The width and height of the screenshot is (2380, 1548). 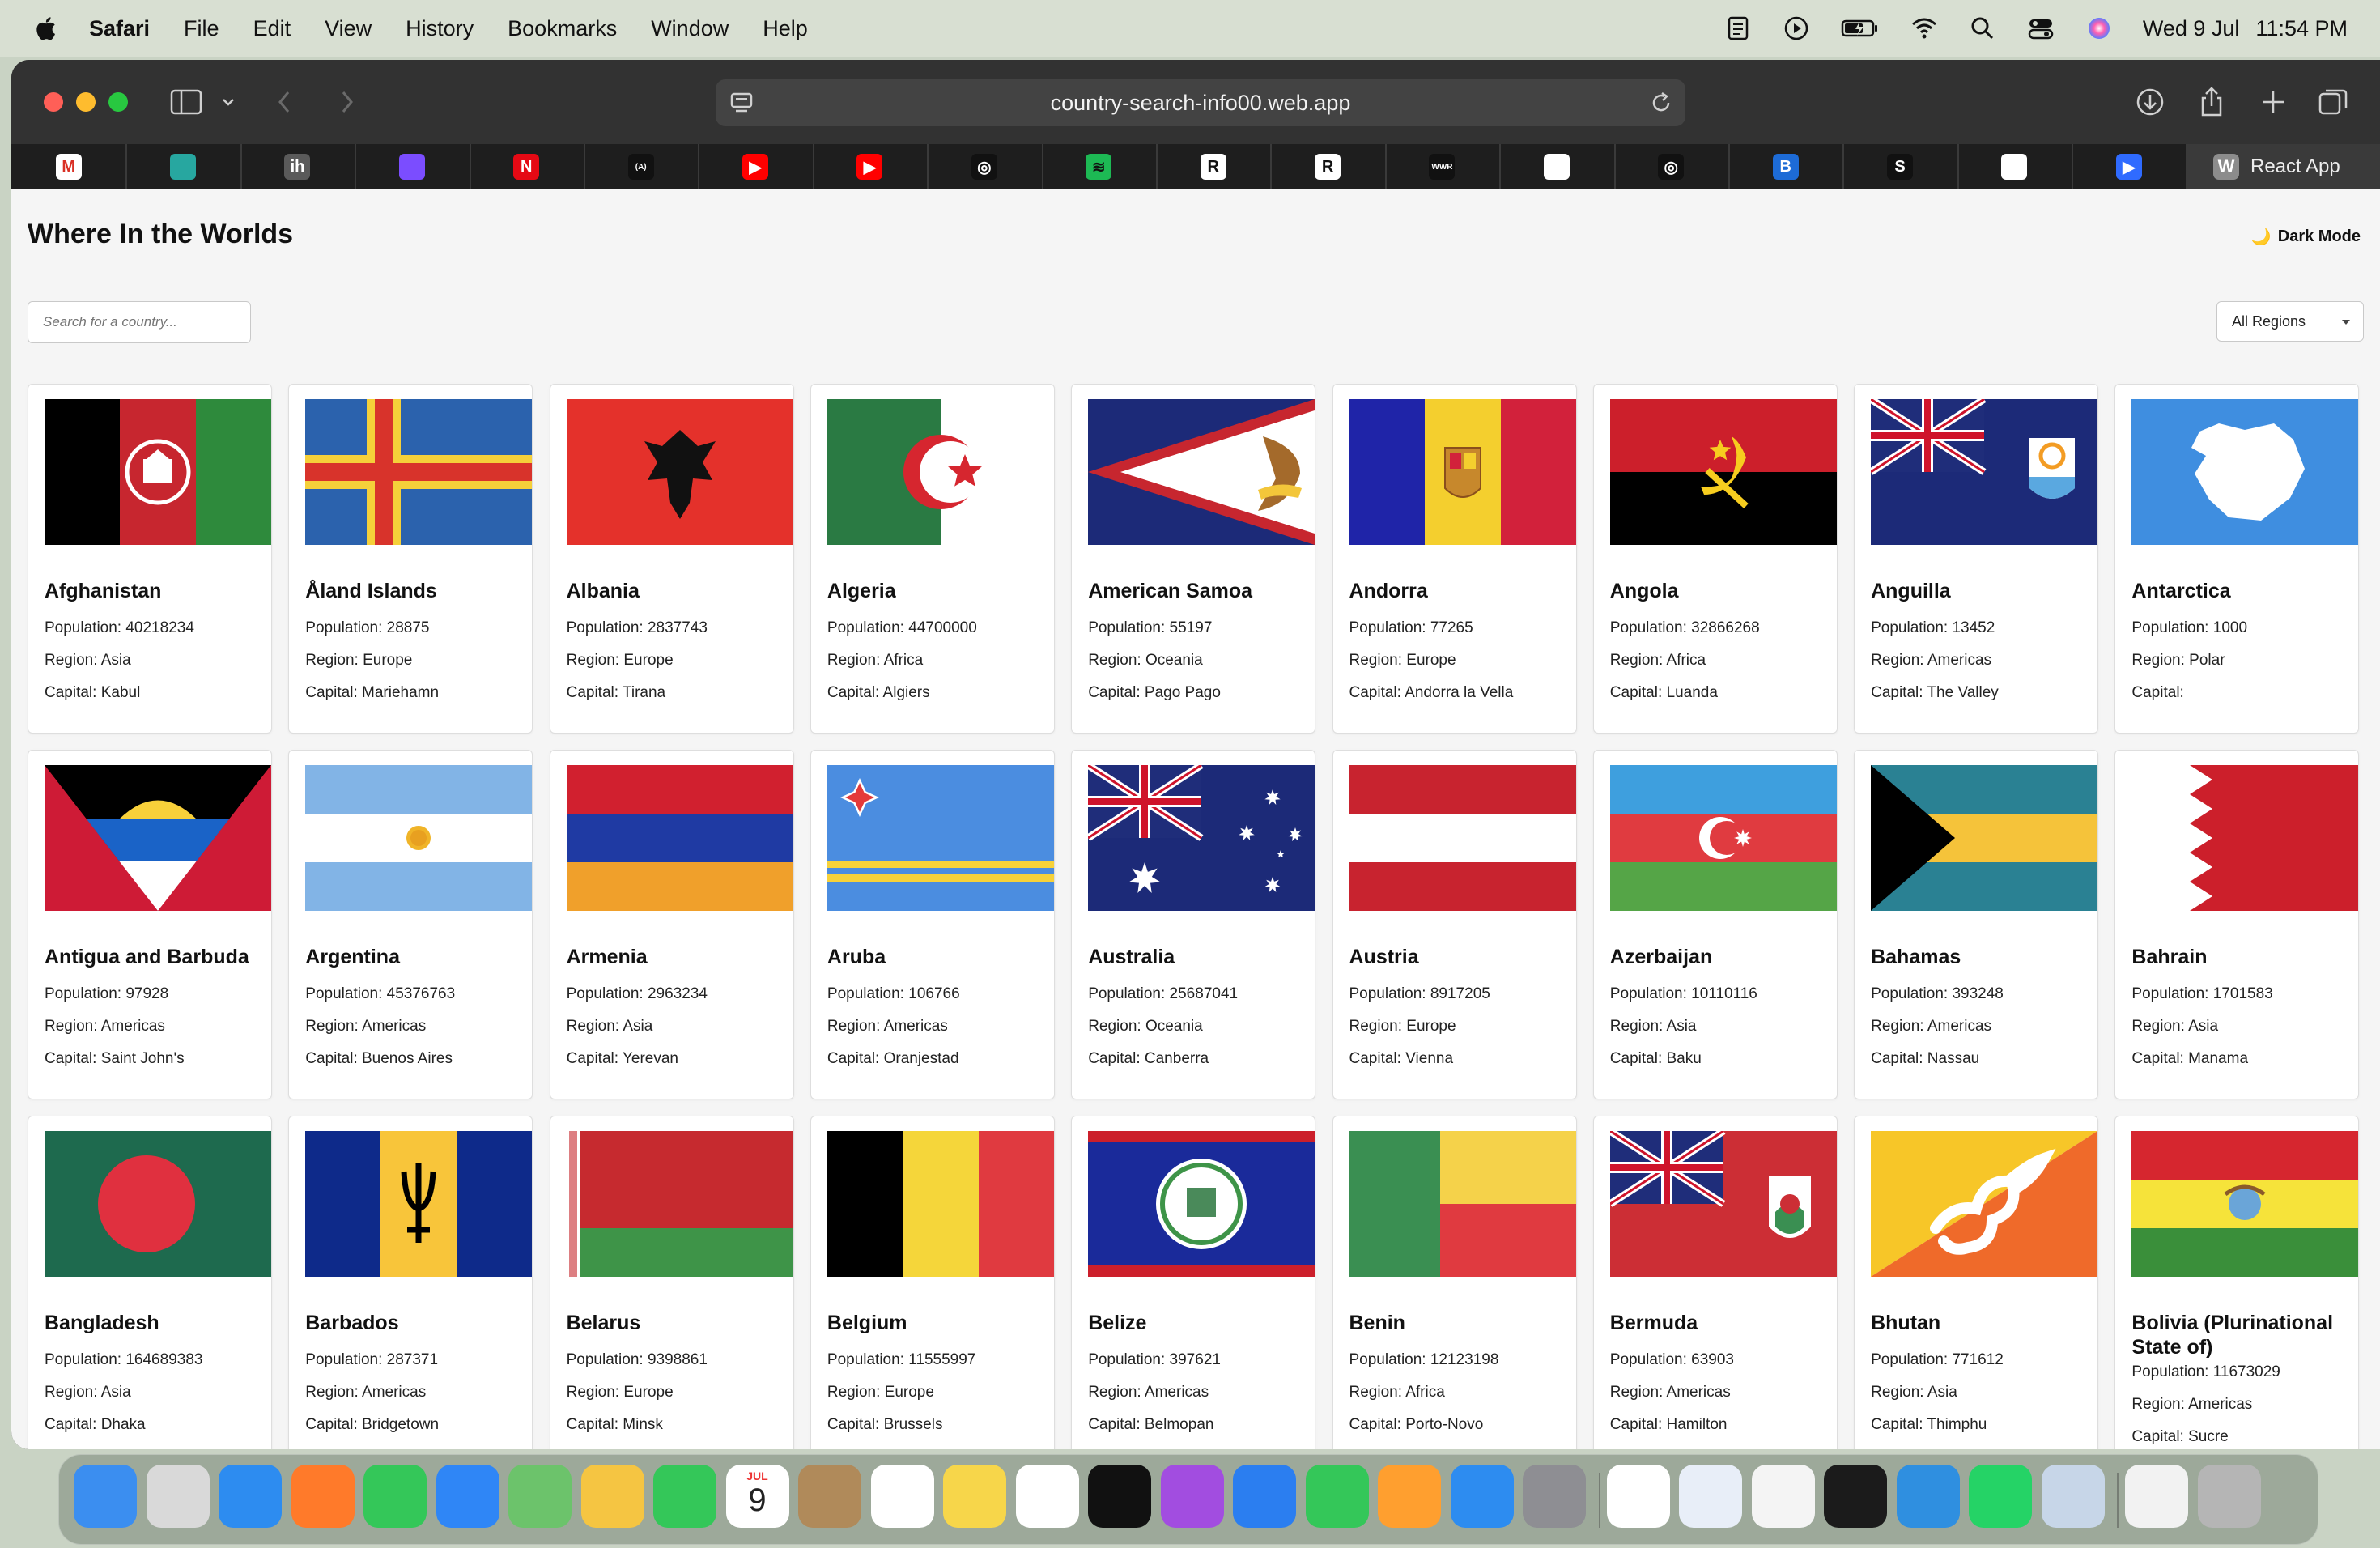 What do you see at coordinates (1925, 29) in the screenshot?
I see `wifi-icon` at bounding box center [1925, 29].